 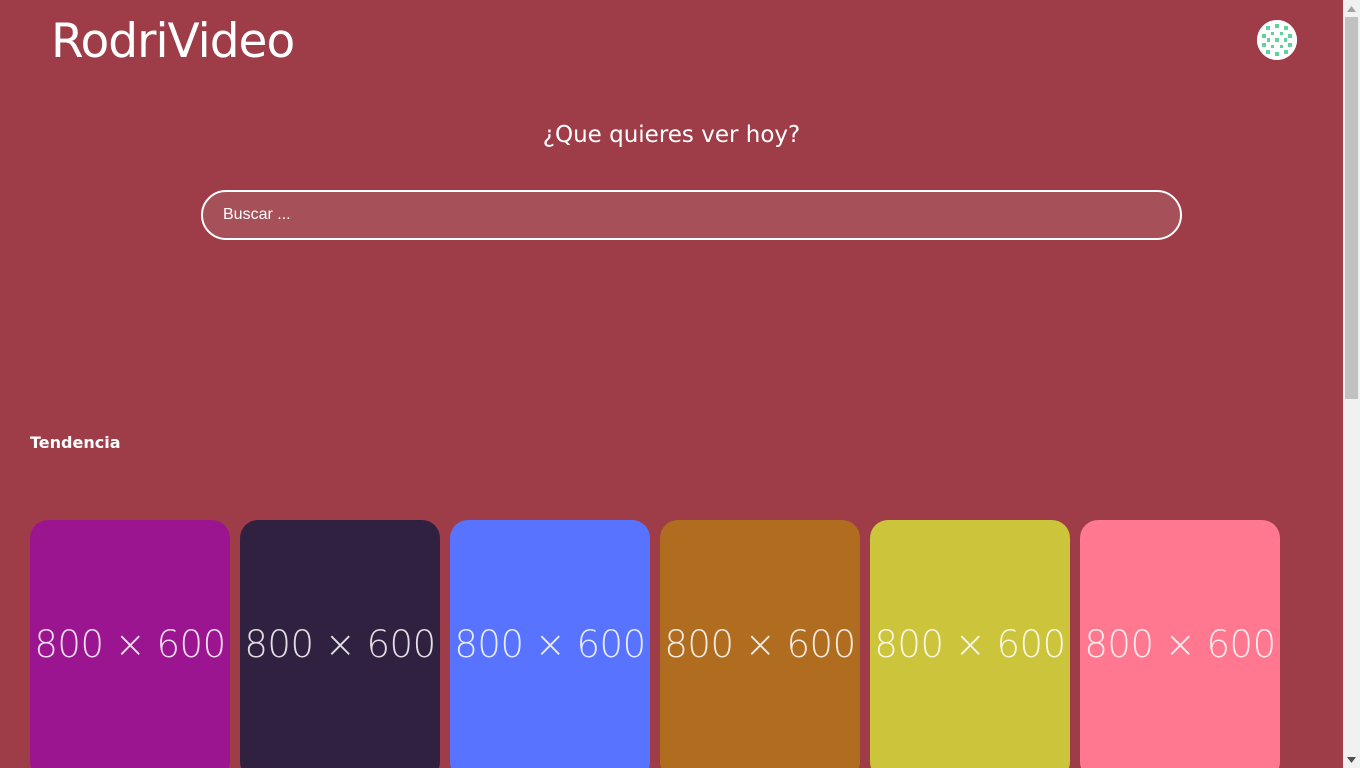 I want to click on video-card-2: 800 × 600, so click(x=340, y=644).